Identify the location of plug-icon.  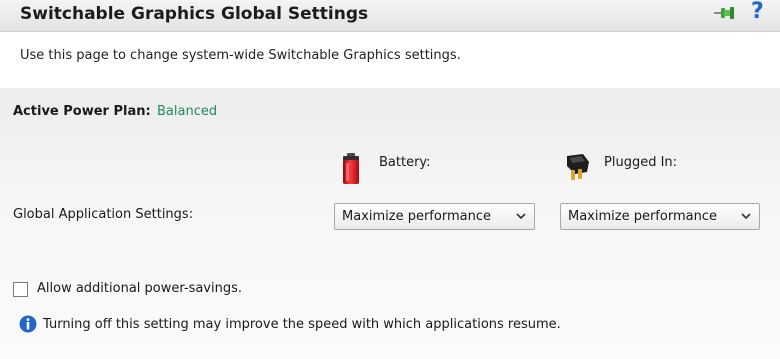
(578, 167).